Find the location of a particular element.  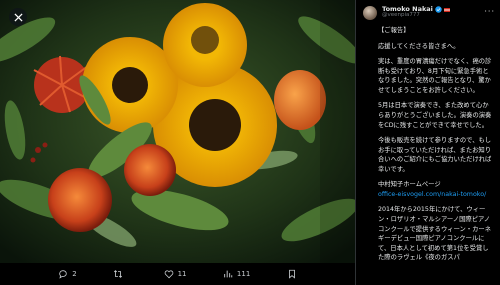

tweet-paragraph: 中村知子ホームページ is located at coordinates (409, 185).